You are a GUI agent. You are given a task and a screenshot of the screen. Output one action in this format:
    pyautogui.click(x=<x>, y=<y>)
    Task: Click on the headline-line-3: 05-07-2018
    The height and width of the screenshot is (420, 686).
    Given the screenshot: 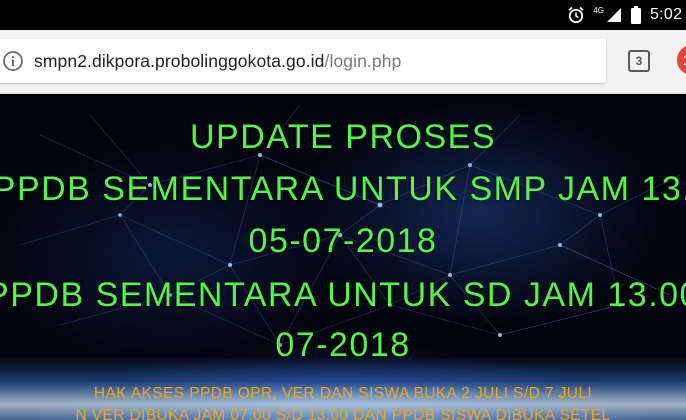 What is the action you would take?
    pyautogui.click(x=343, y=241)
    